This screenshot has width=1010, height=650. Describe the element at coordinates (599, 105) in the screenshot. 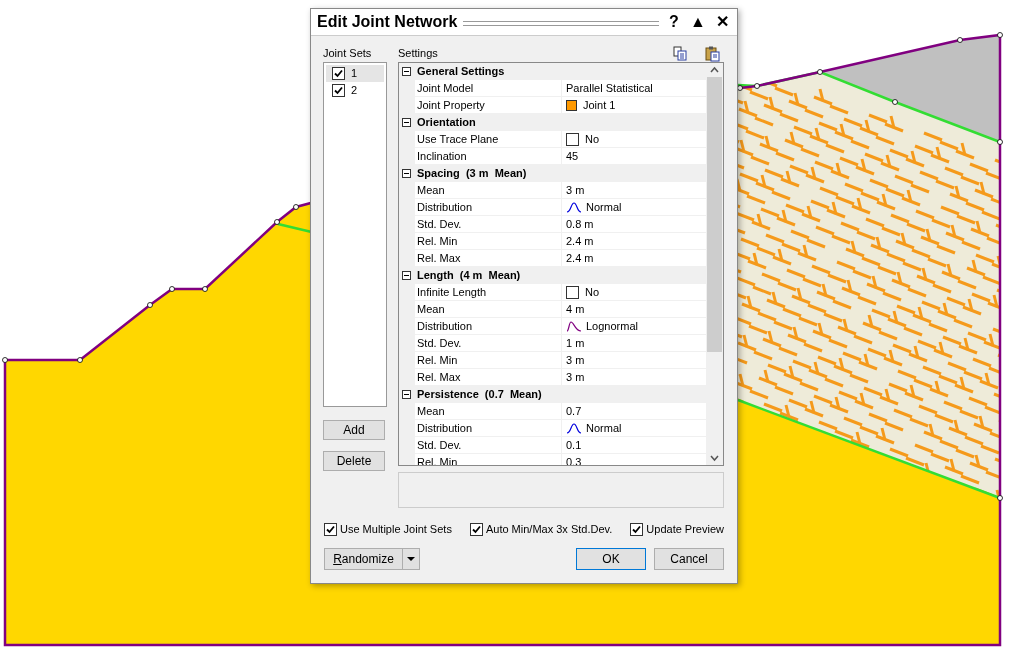

I see `property-value: Joint 1` at that location.